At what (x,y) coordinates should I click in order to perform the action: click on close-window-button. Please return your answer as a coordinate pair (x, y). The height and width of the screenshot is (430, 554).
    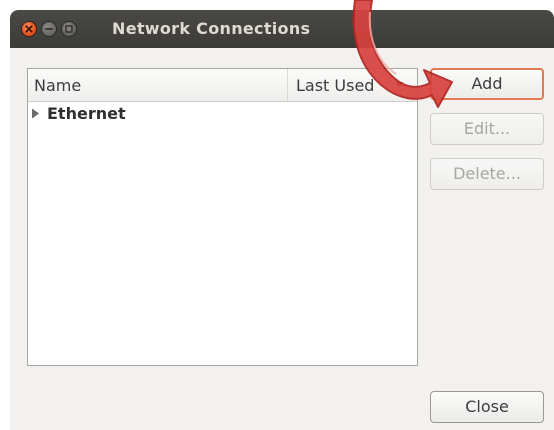
    Looking at the image, I should click on (29, 29).